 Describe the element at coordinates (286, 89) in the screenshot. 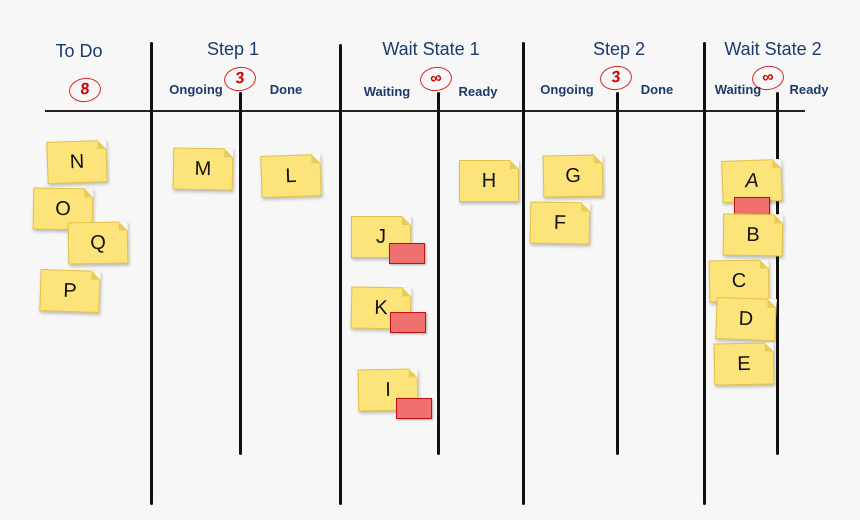

I see `subcolumn-step1-done: Done` at that location.